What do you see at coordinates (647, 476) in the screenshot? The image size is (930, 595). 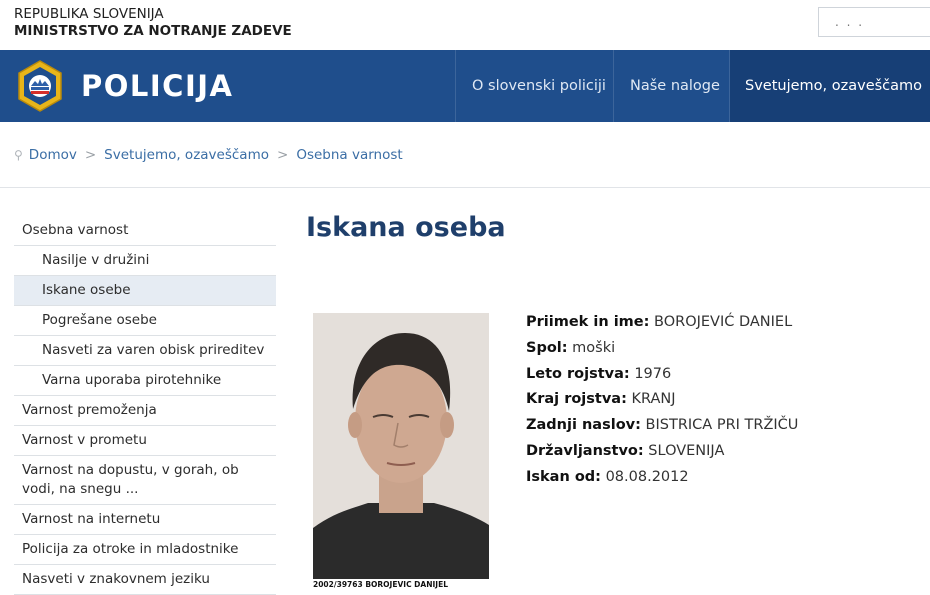 I see `detail-value: 08.08.2012` at bounding box center [647, 476].